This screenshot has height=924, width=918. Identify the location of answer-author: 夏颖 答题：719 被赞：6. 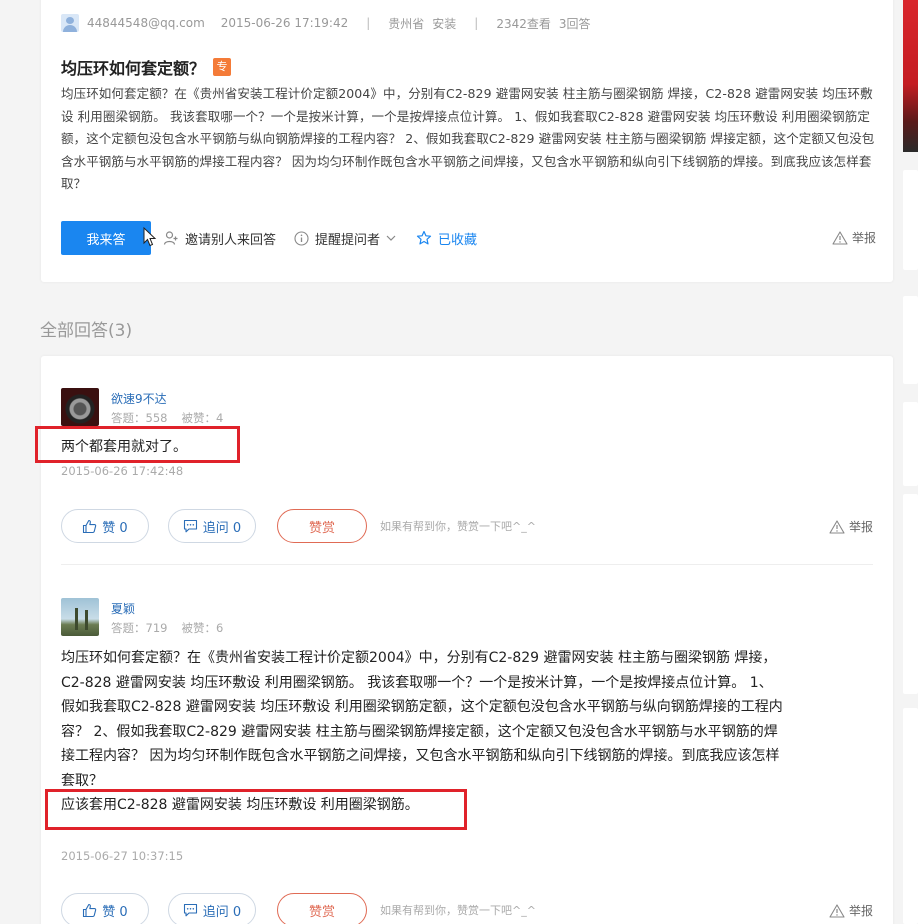
(467, 618).